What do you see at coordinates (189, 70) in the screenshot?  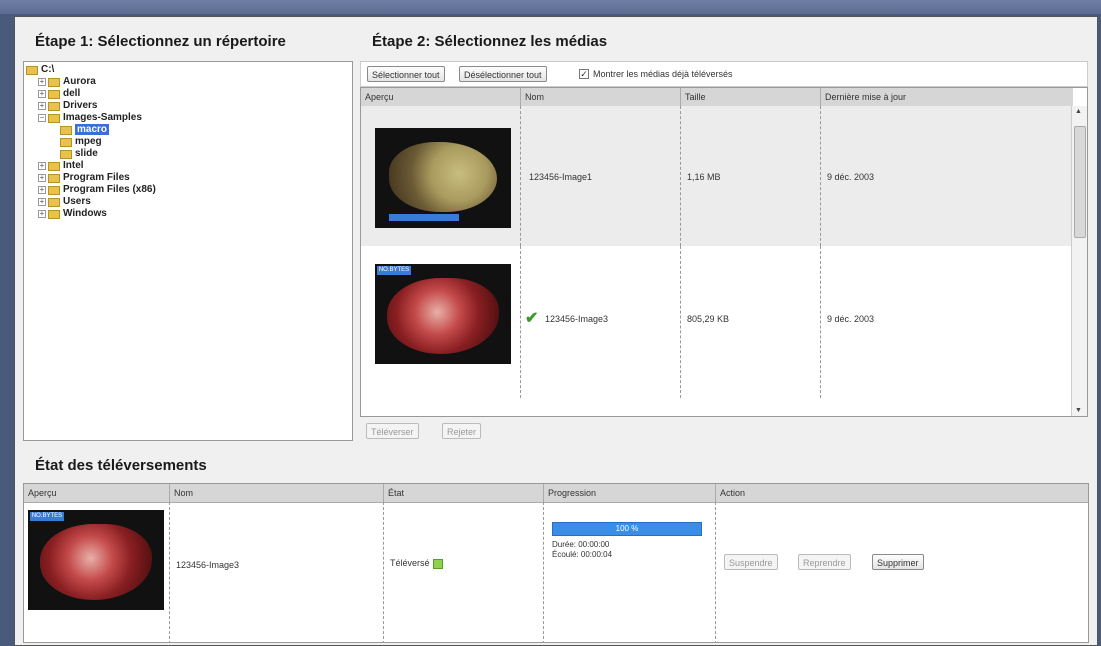 I see `tree-node: C:\` at bounding box center [189, 70].